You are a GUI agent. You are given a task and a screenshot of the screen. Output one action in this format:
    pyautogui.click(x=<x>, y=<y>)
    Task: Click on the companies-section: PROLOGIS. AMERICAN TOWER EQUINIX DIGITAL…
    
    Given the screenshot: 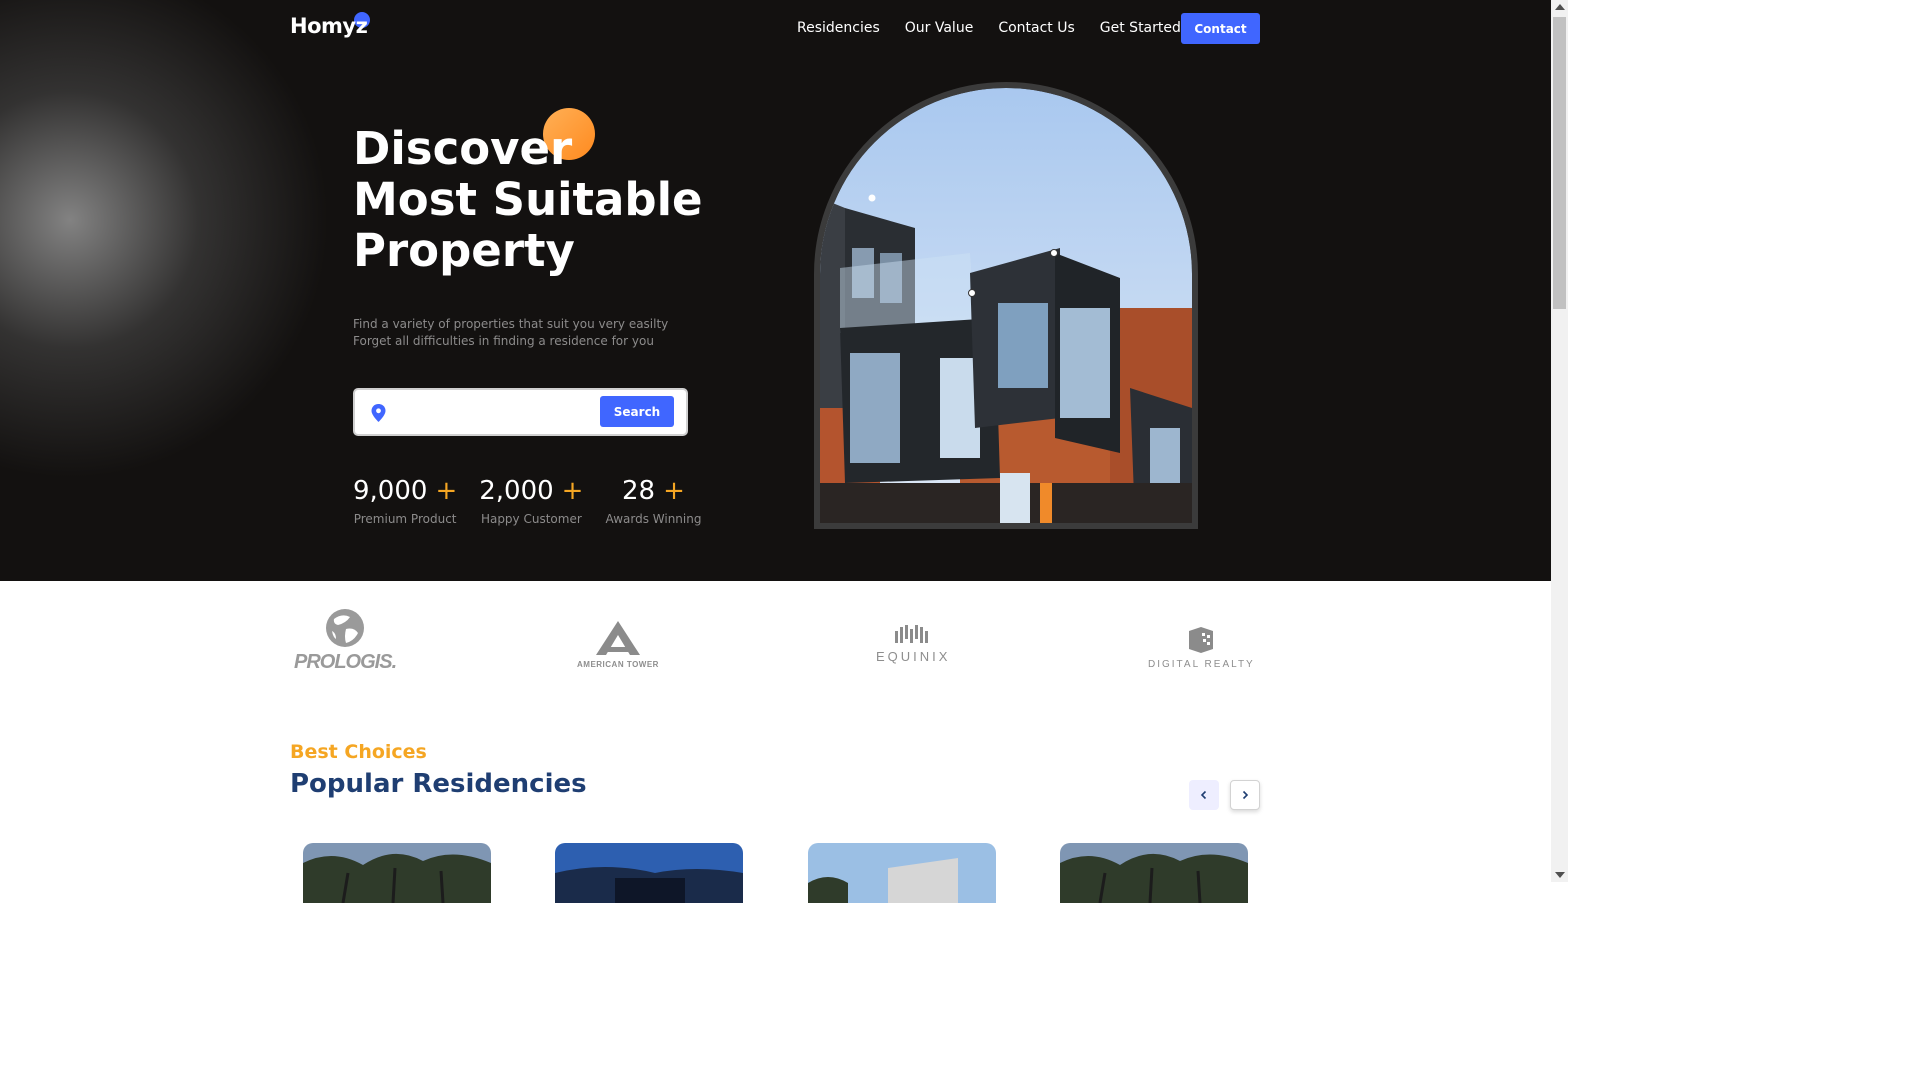 What is the action you would take?
    pyautogui.click(x=775, y=641)
    